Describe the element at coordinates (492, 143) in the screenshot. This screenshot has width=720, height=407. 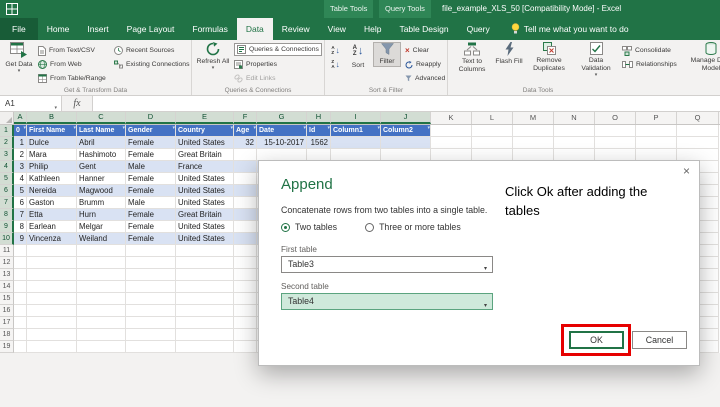
I see `cell-L2` at that location.